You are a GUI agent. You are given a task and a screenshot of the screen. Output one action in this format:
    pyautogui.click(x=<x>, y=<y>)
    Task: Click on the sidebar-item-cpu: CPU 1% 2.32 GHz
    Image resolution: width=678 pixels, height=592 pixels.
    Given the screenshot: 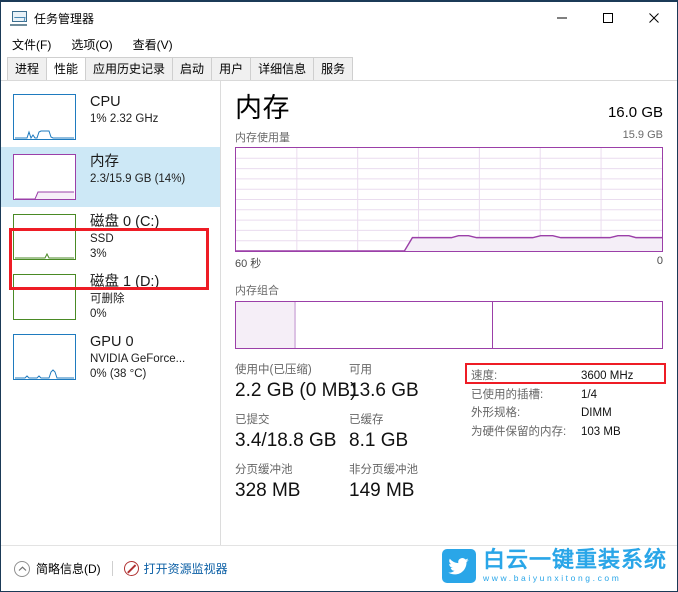 What is the action you would take?
    pyautogui.click(x=110, y=117)
    